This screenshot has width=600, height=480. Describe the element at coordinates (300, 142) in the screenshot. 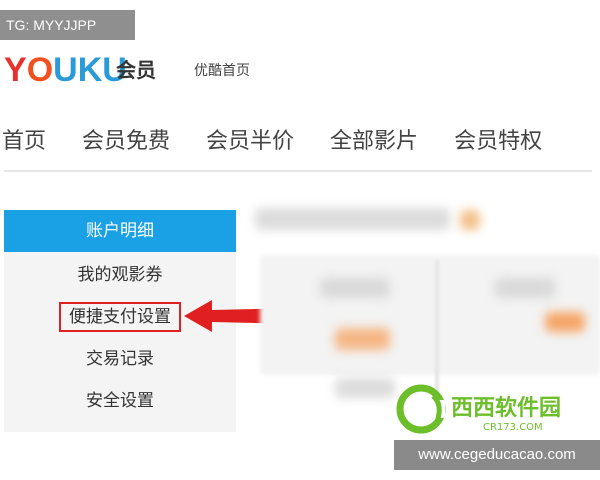

I see `main-nav: 首页 会员免费 会员半价 全部影片 会员特权` at that location.